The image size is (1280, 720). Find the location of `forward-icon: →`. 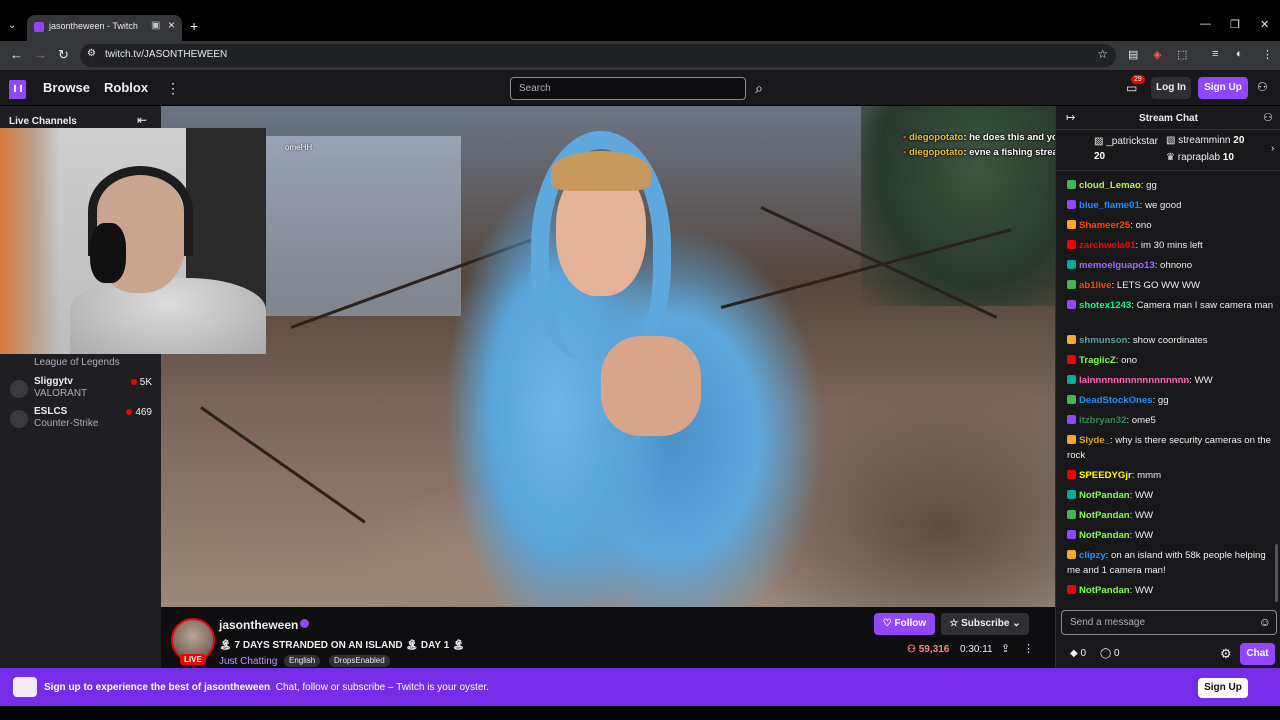

forward-icon: → is located at coordinates (40, 54).